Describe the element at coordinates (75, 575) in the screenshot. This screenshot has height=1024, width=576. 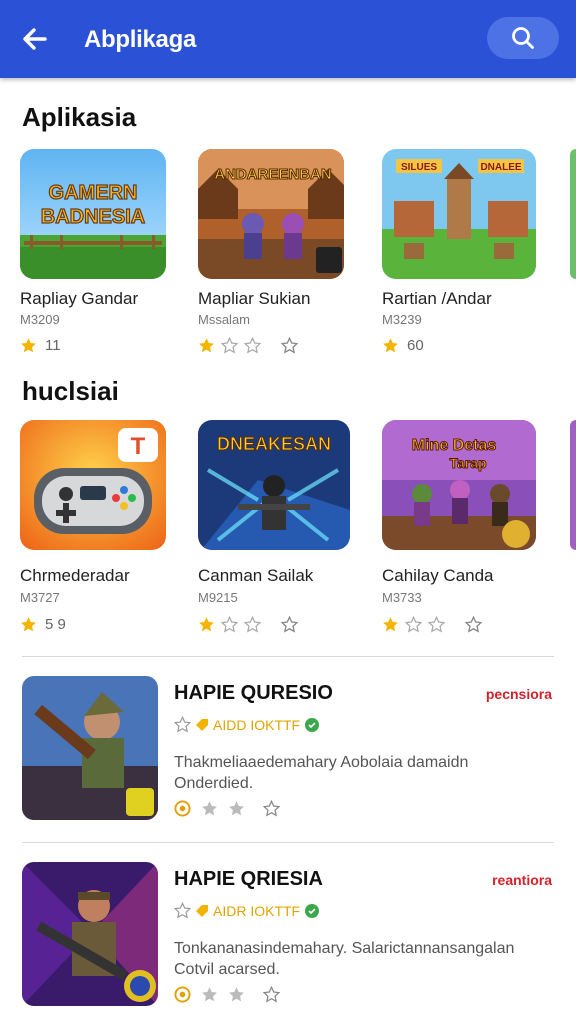
I see `app-name: Chrmederadar` at that location.